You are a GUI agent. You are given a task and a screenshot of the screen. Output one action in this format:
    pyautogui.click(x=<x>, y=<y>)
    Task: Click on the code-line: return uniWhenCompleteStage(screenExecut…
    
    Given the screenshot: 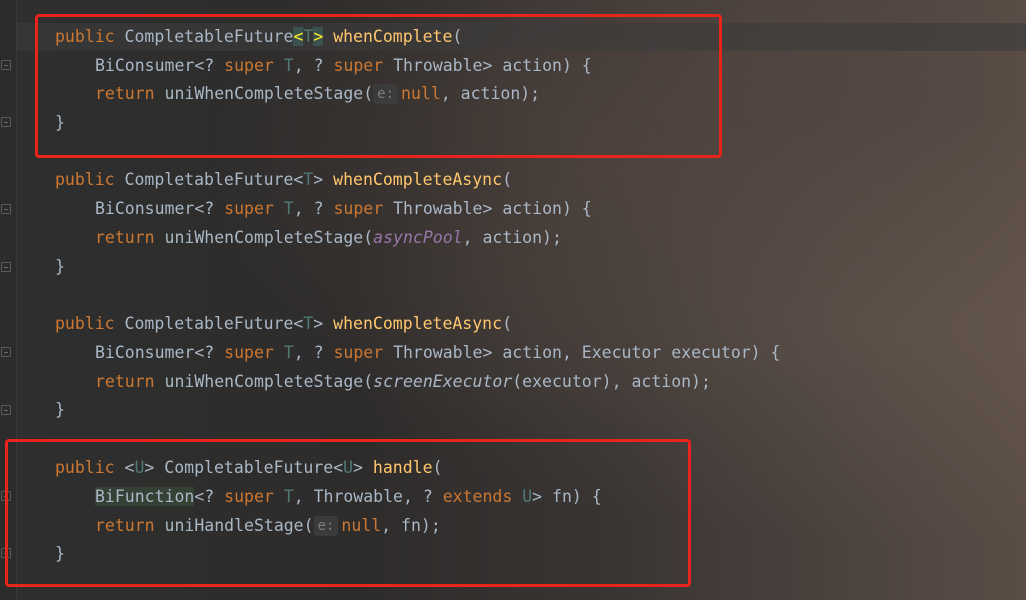 What is the action you would take?
    pyautogui.click(x=403, y=382)
    